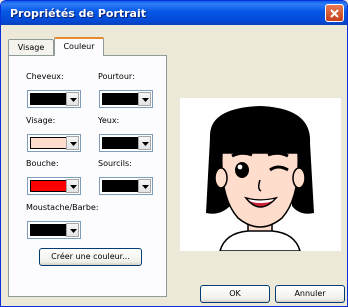 The height and width of the screenshot is (307, 348). Describe the element at coordinates (48, 143) in the screenshot. I see `visage-swatch` at that location.